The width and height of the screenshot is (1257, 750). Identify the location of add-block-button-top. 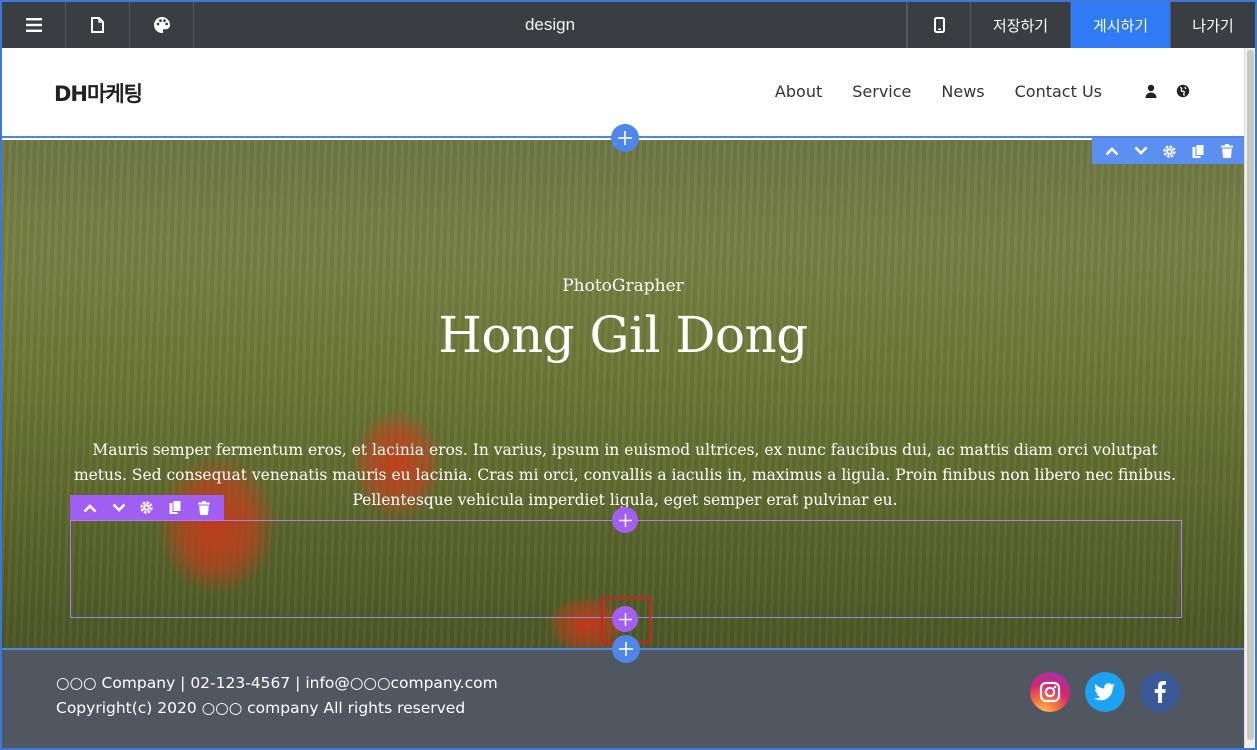
(625, 520).